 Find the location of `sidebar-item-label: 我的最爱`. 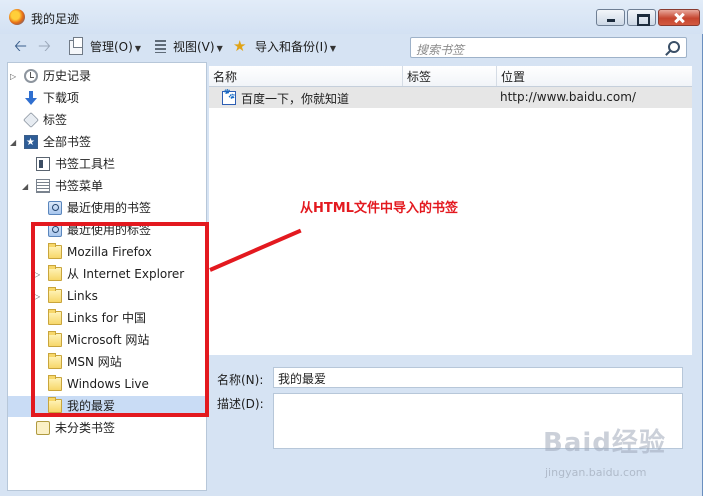

sidebar-item-label: 我的最爱 is located at coordinates (91, 406).